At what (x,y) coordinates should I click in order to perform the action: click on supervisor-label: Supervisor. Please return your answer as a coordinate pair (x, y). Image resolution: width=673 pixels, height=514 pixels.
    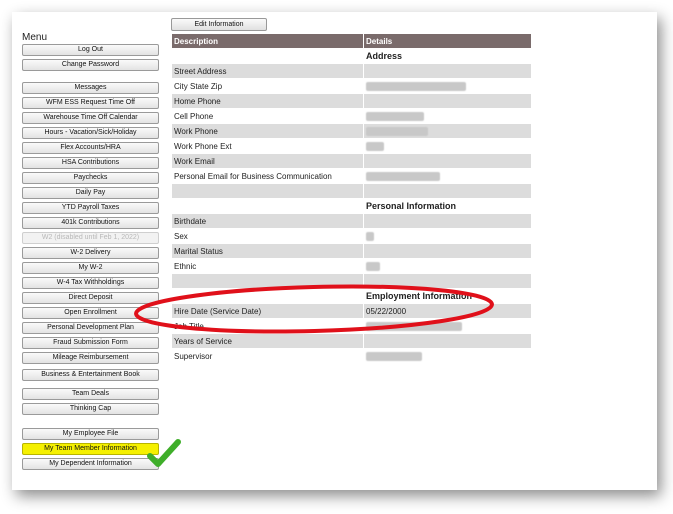
    Looking at the image, I should click on (267, 356).